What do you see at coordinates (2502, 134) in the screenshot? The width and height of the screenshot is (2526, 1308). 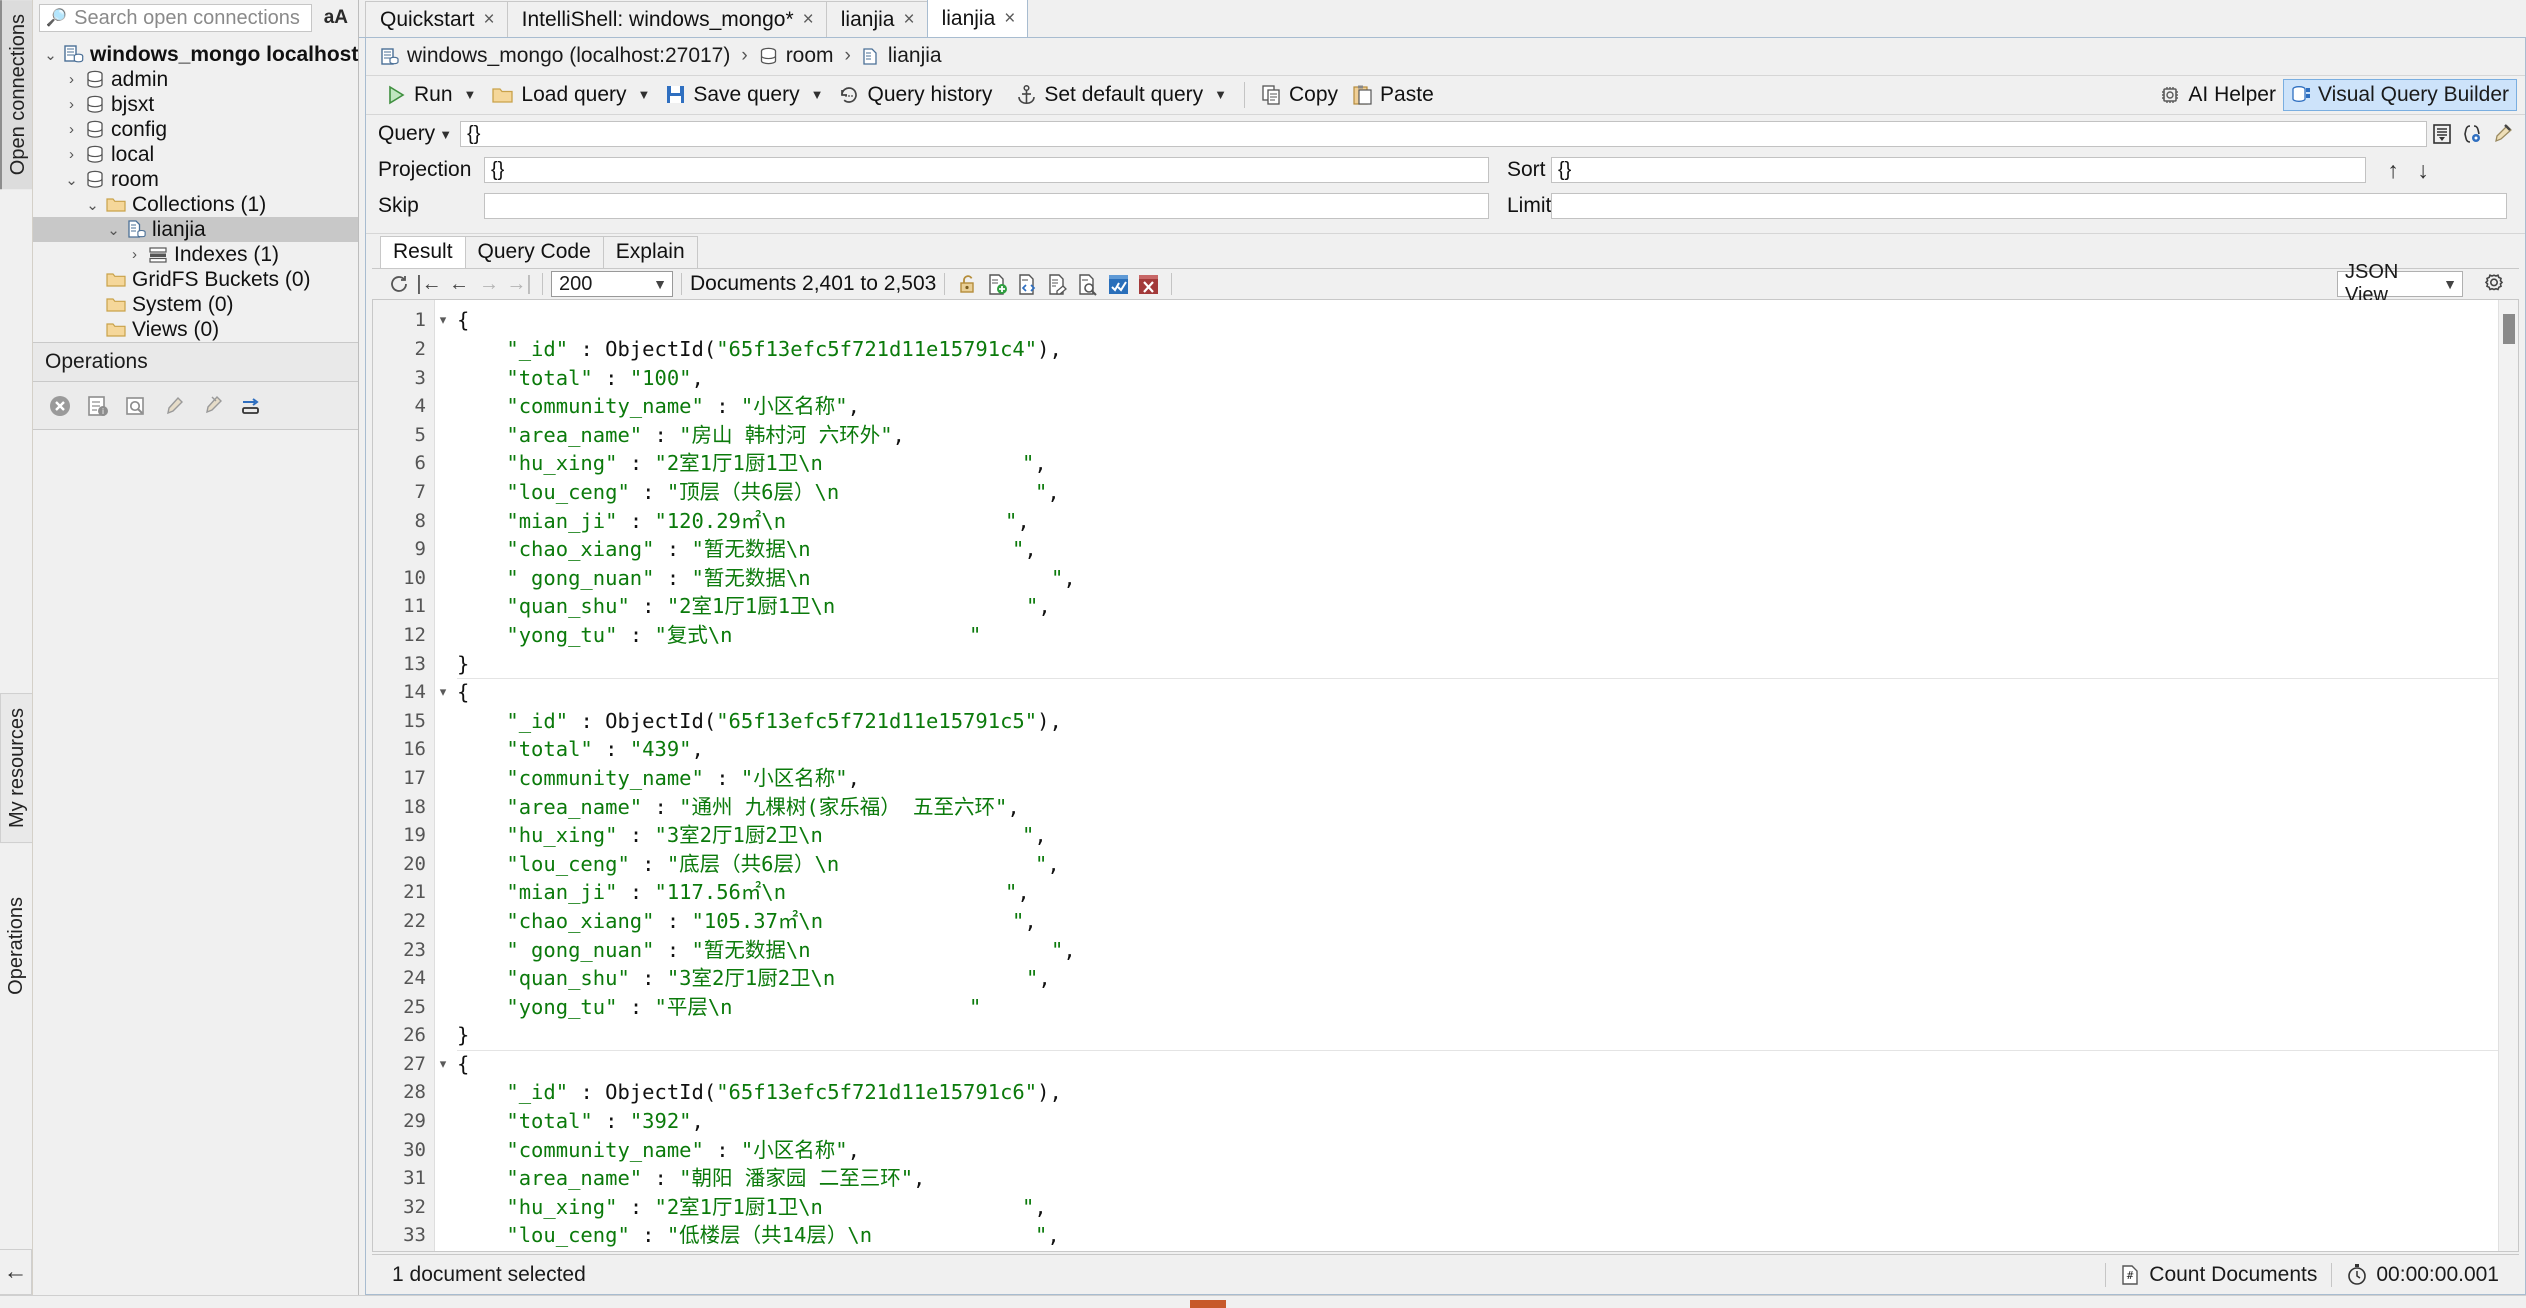 I see `clear-query-icon` at bounding box center [2502, 134].